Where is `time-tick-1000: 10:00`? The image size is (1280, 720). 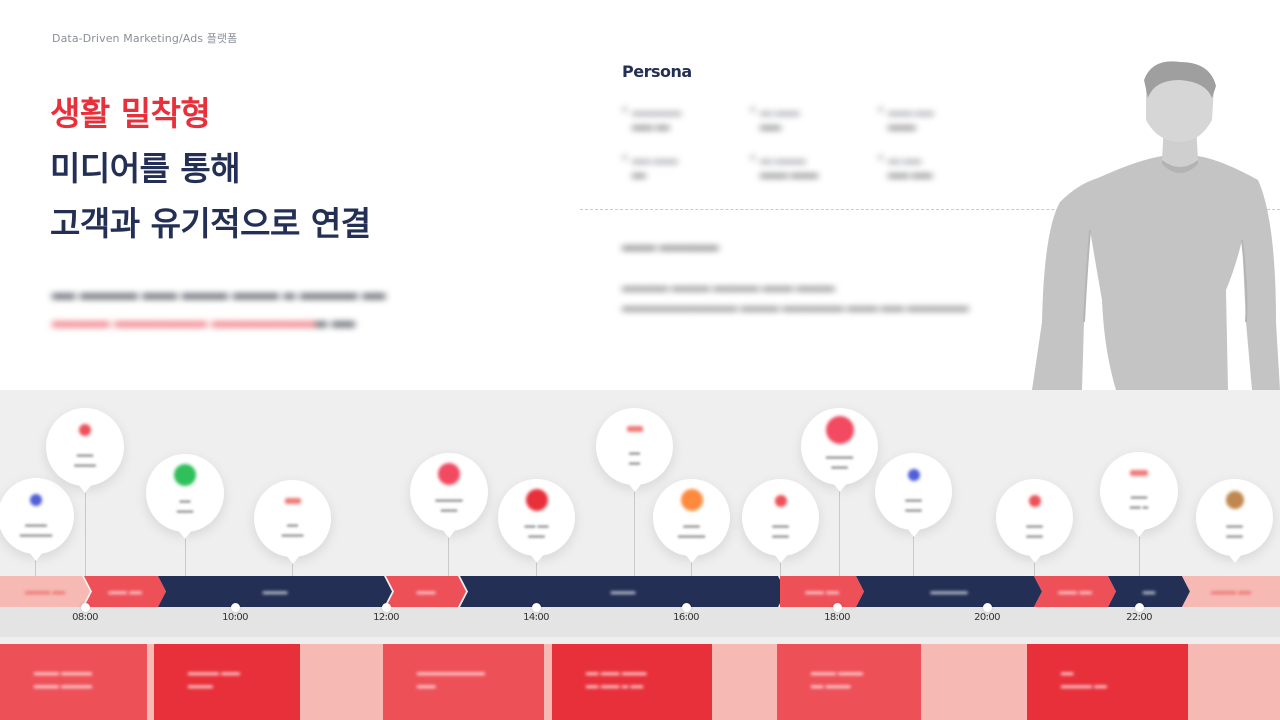 time-tick-1000: 10:00 is located at coordinates (235, 617).